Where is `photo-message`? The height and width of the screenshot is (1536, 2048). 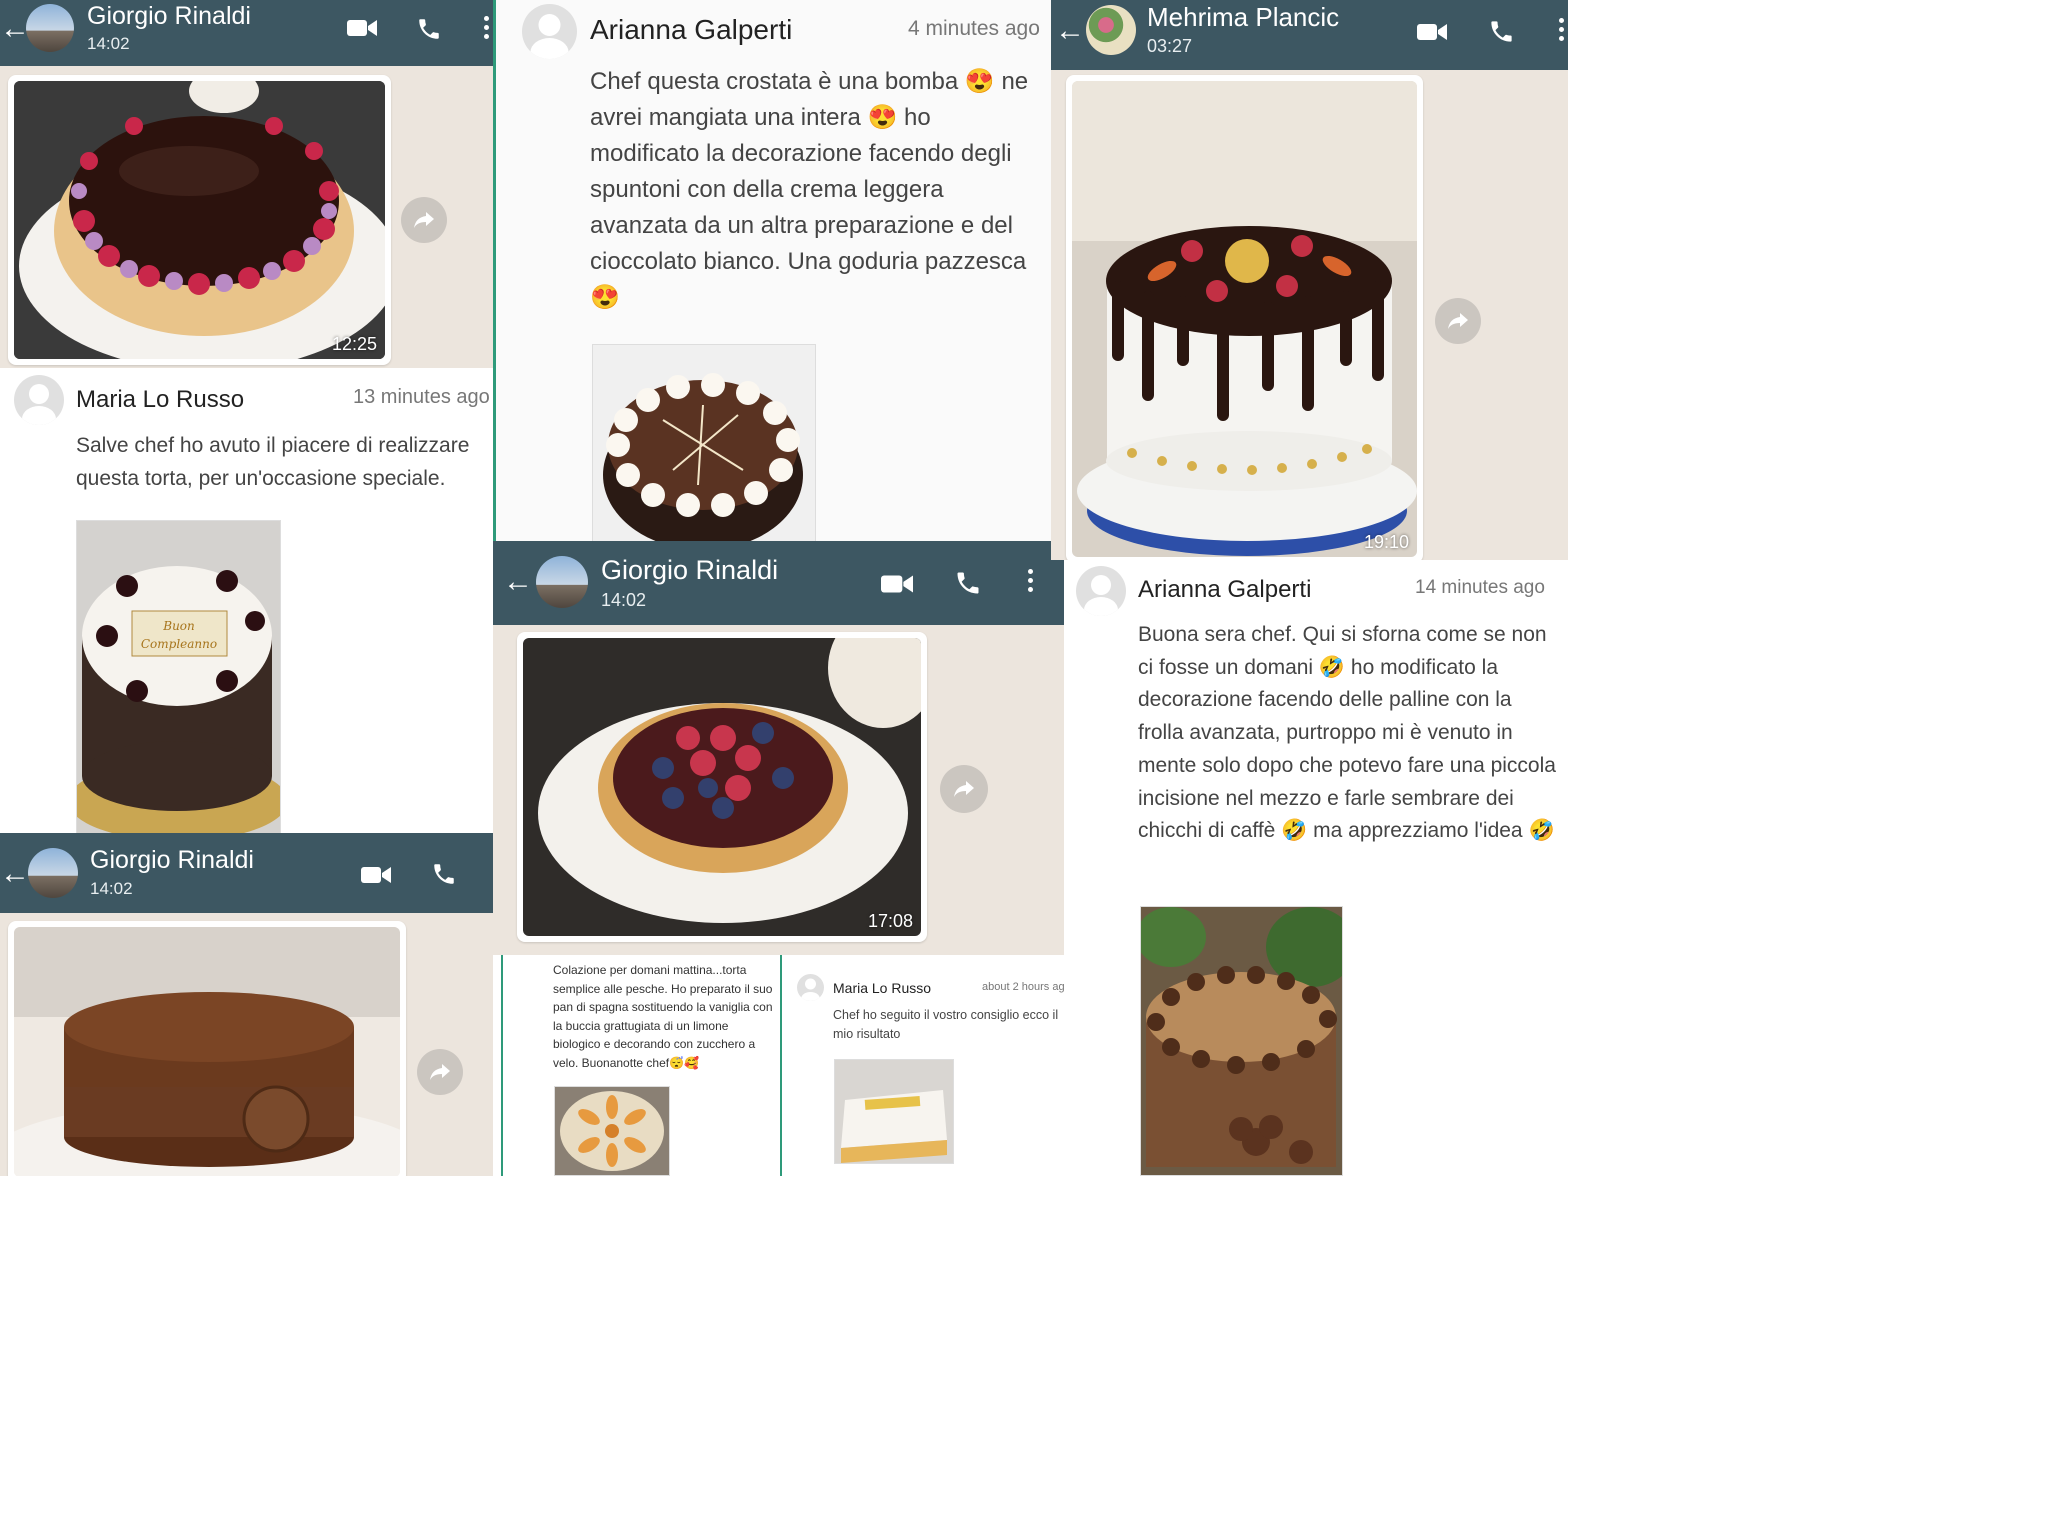
photo-message is located at coordinates (207, 1048).